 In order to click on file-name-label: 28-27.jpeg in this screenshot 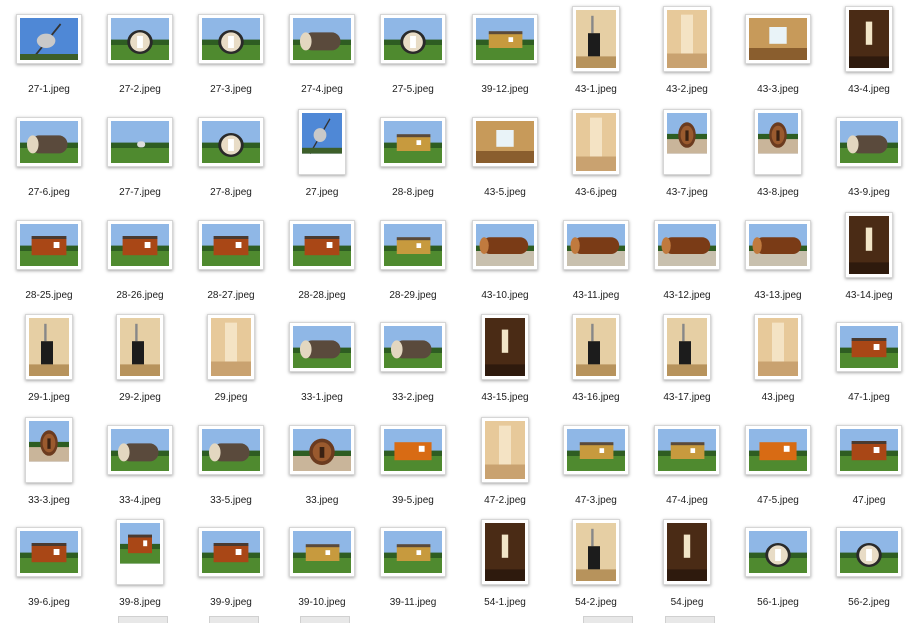, I will do `click(231, 295)`.